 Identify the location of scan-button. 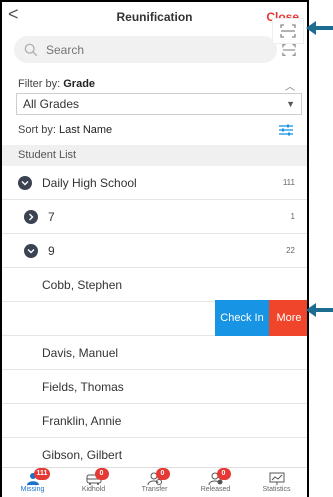
(289, 50).